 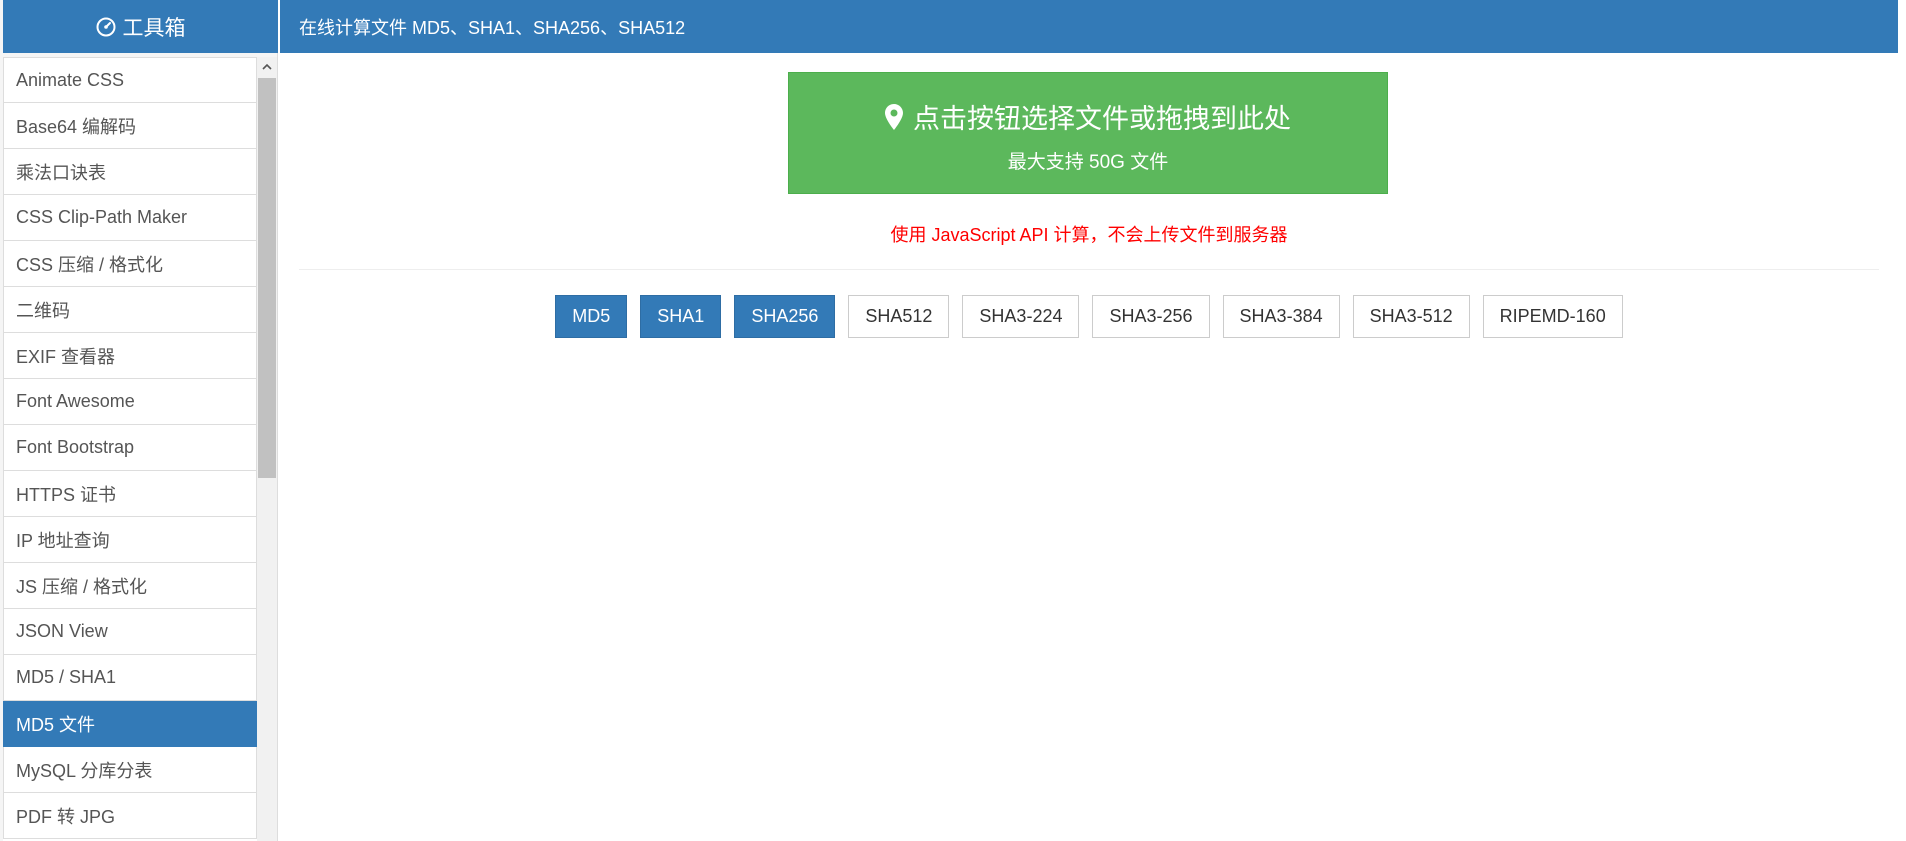 What do you see at coordinates (130, 218) in the screenshot?
I see `sidebar-item: CSS Clip-Path Maker` at bounding box center [130, 218].